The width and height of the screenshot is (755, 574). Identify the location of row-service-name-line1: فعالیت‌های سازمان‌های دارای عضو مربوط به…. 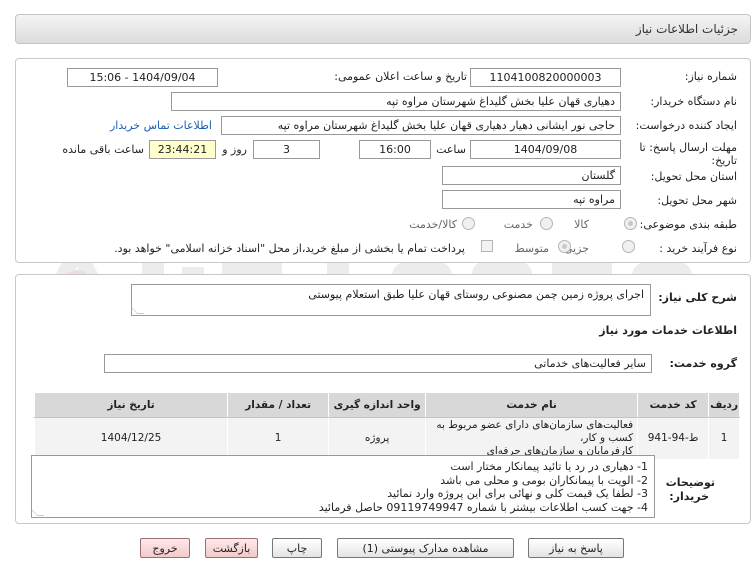
(535, 431).